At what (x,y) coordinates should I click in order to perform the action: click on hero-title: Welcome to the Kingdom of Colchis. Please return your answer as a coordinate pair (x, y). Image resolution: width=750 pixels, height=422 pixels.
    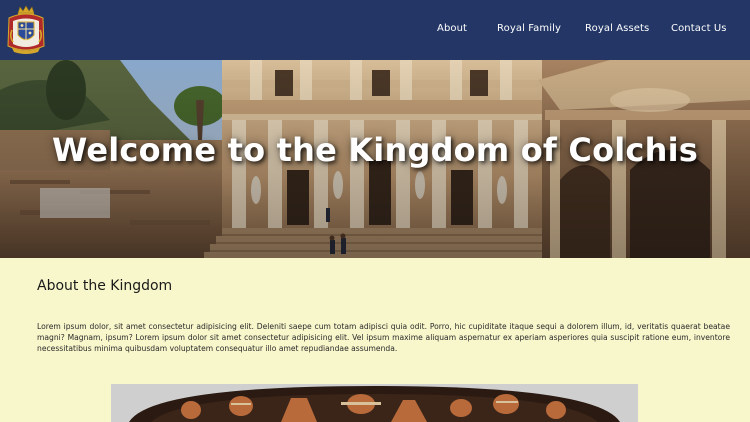
    Looking at the image, I should click on (375, 150).